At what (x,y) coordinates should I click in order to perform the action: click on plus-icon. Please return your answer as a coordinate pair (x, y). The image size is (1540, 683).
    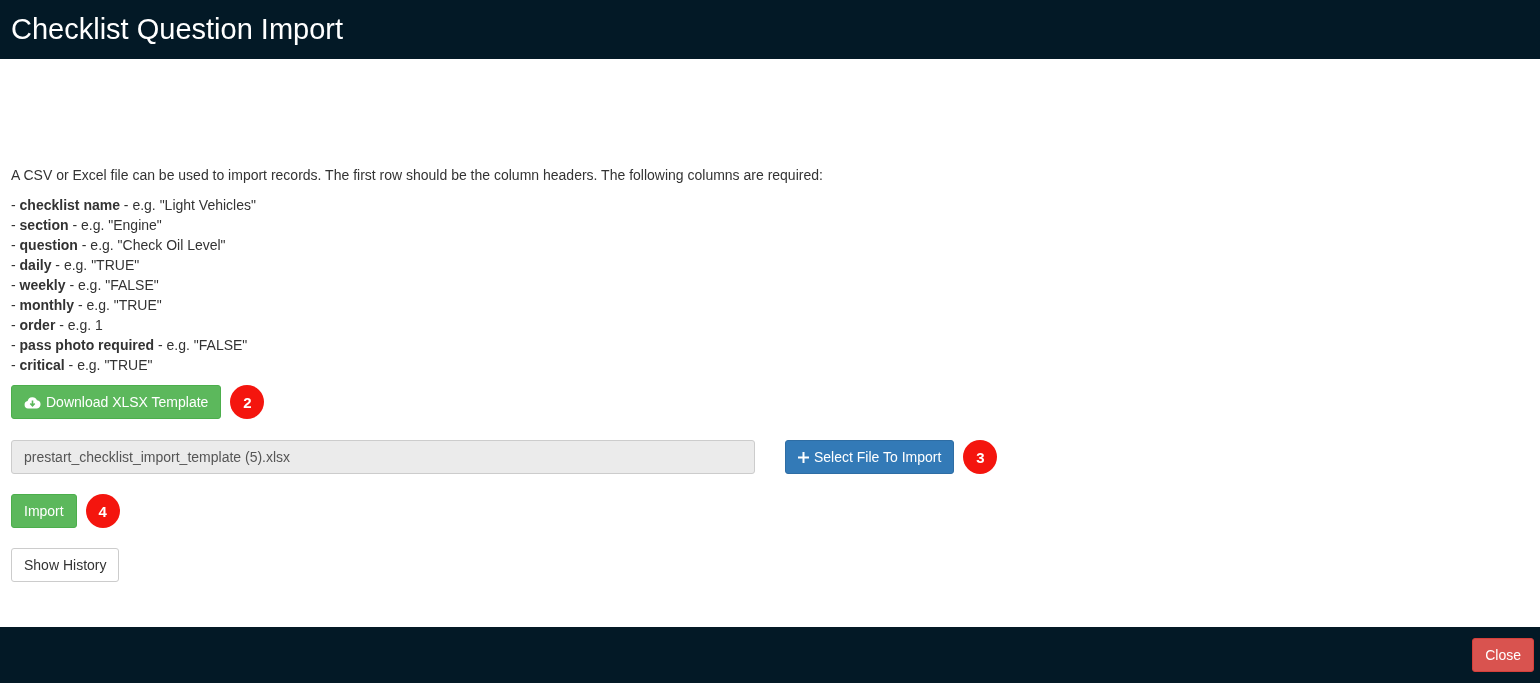
    Looking at the image, I should click on (803, 457).